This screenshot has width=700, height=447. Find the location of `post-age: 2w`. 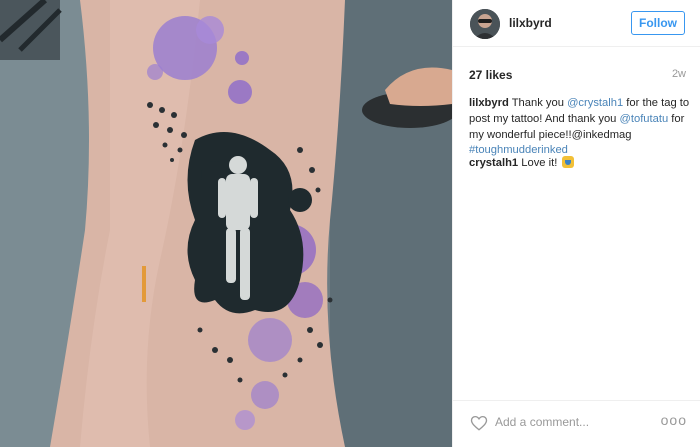

post-age: 2w is located at coordinates (679, 74).